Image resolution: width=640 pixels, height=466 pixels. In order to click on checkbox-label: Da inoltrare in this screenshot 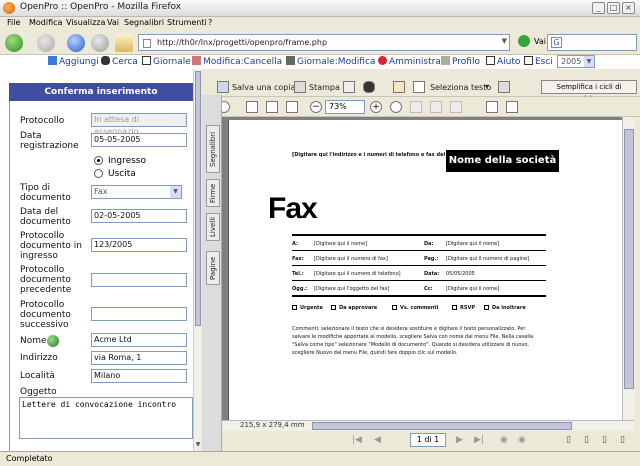, I will do `click(509, 308)`.